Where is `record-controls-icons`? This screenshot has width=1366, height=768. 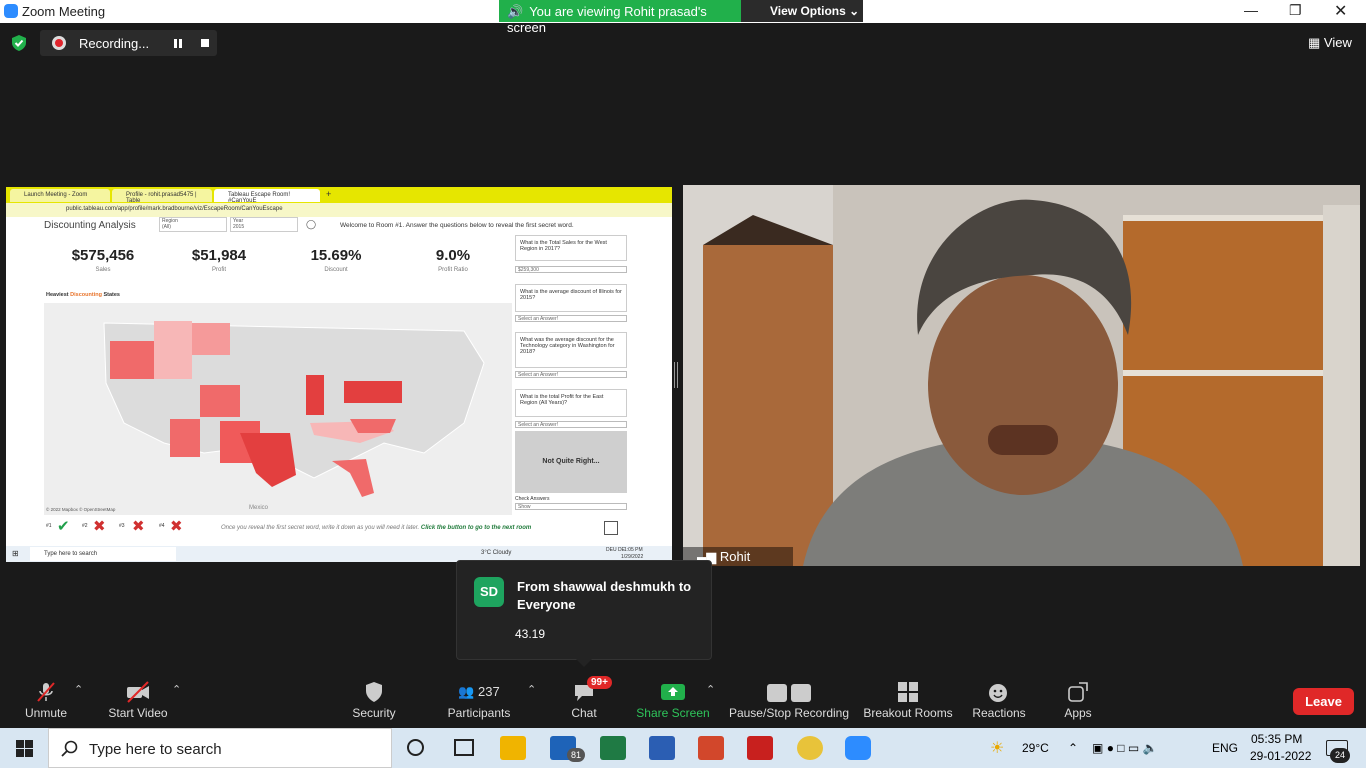 record-controls-icons is located at coordinates (789, 692).